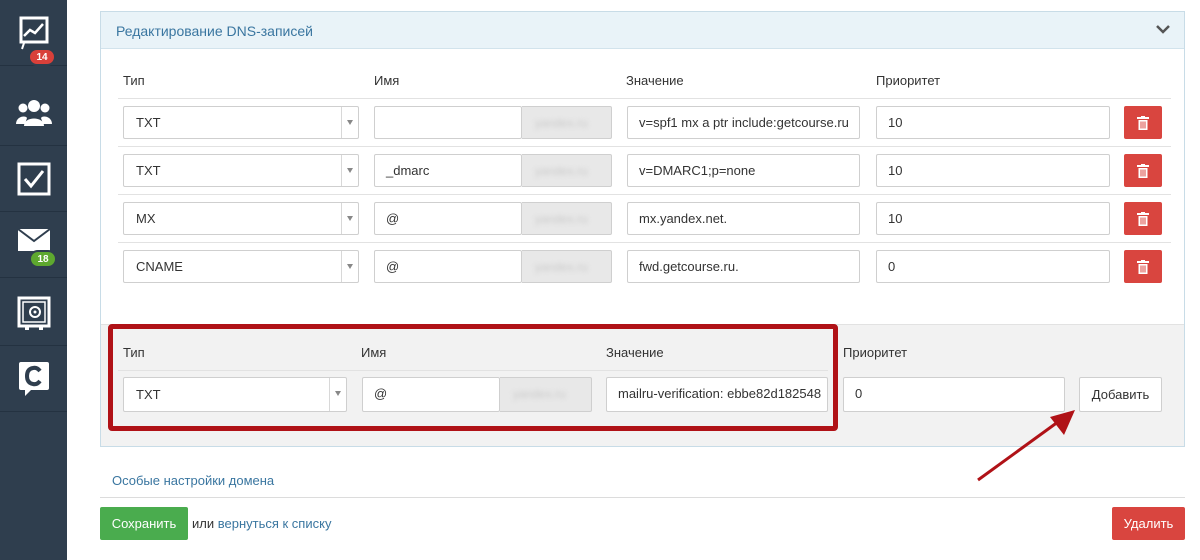 The width and height of the screenshot is (1200, 560). I want to click on record-priority-input: 0, so click(993, 266).